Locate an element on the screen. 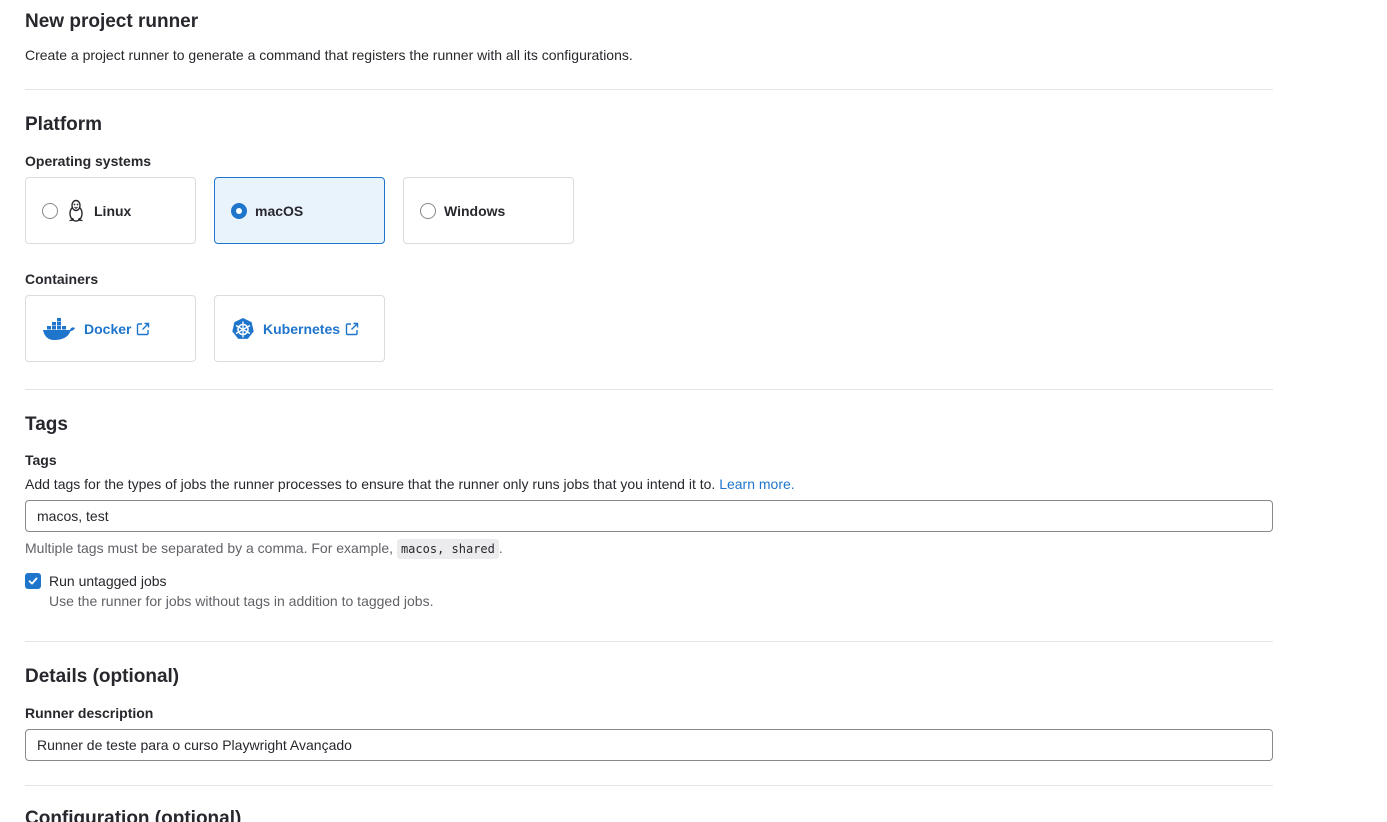  container-docker: Docker is located at coordinates (110, 328).